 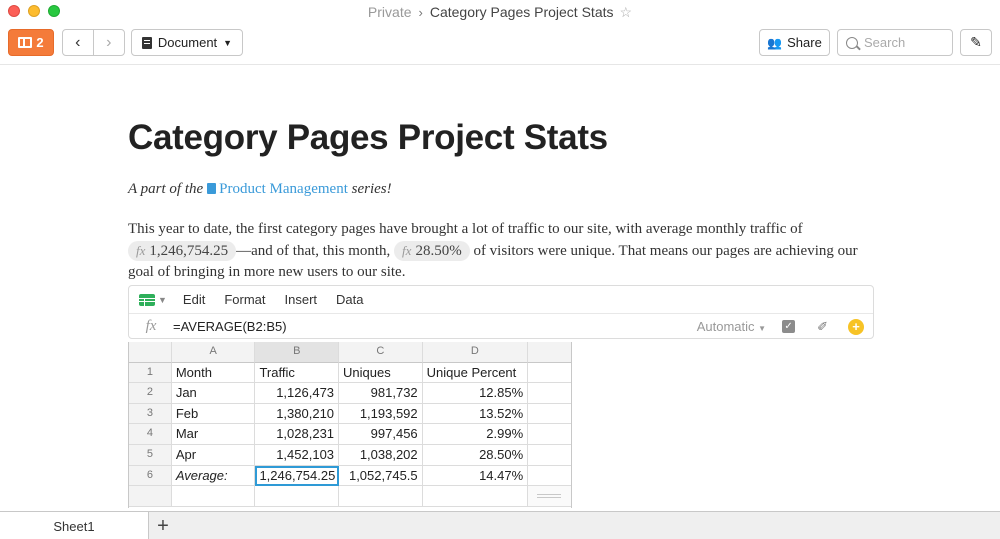 I want to click on table-cell: Apr, so click(x=213, y=455).